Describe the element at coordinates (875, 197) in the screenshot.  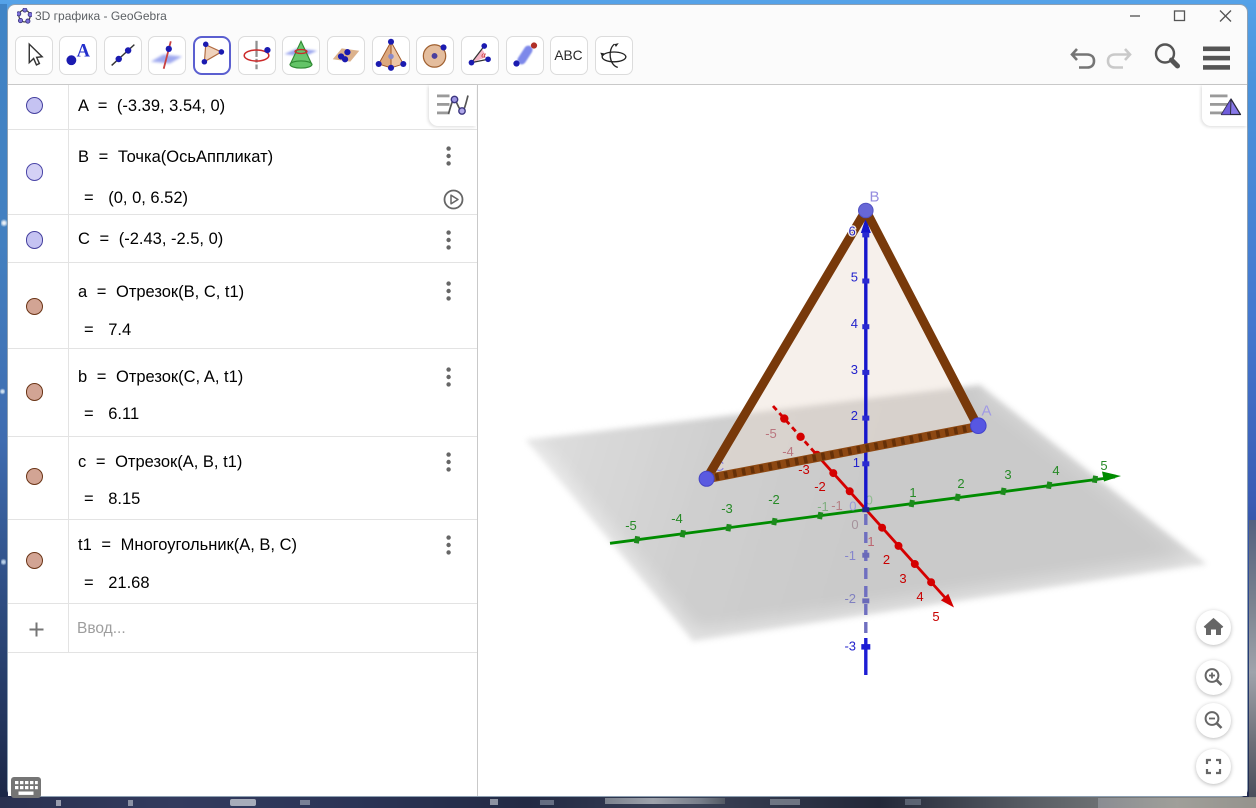
I see `svg-text: B` at that location.